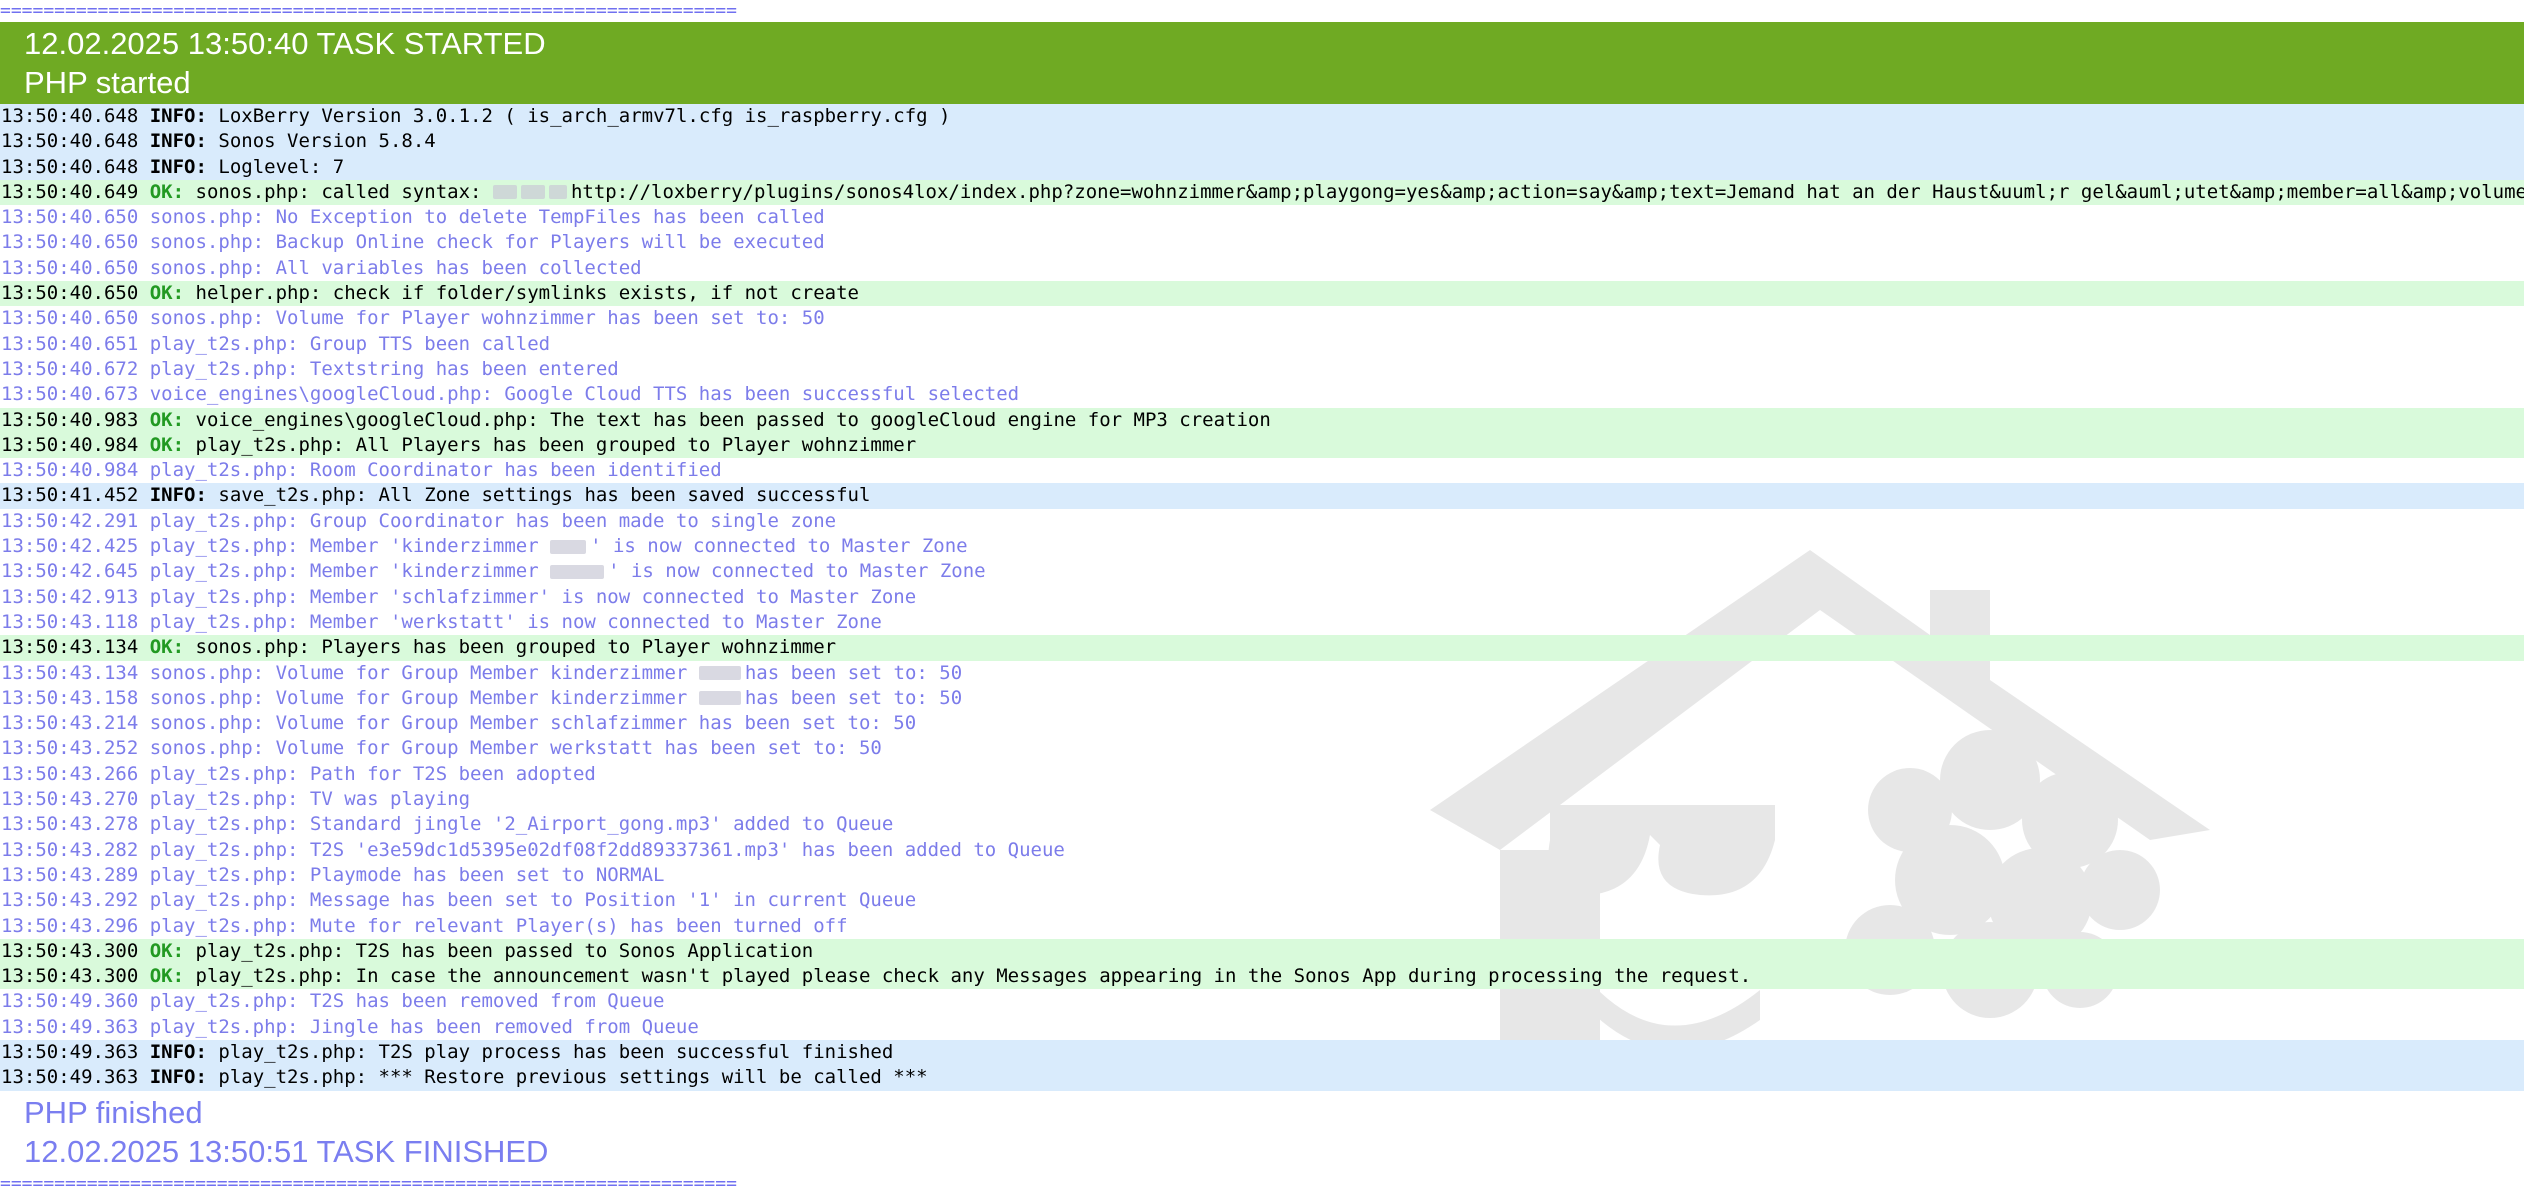  Describe the element at coordinates (344, 191) in the screenshot. I see `log-message-prefix: sonos.php: called syntax:` at that location.